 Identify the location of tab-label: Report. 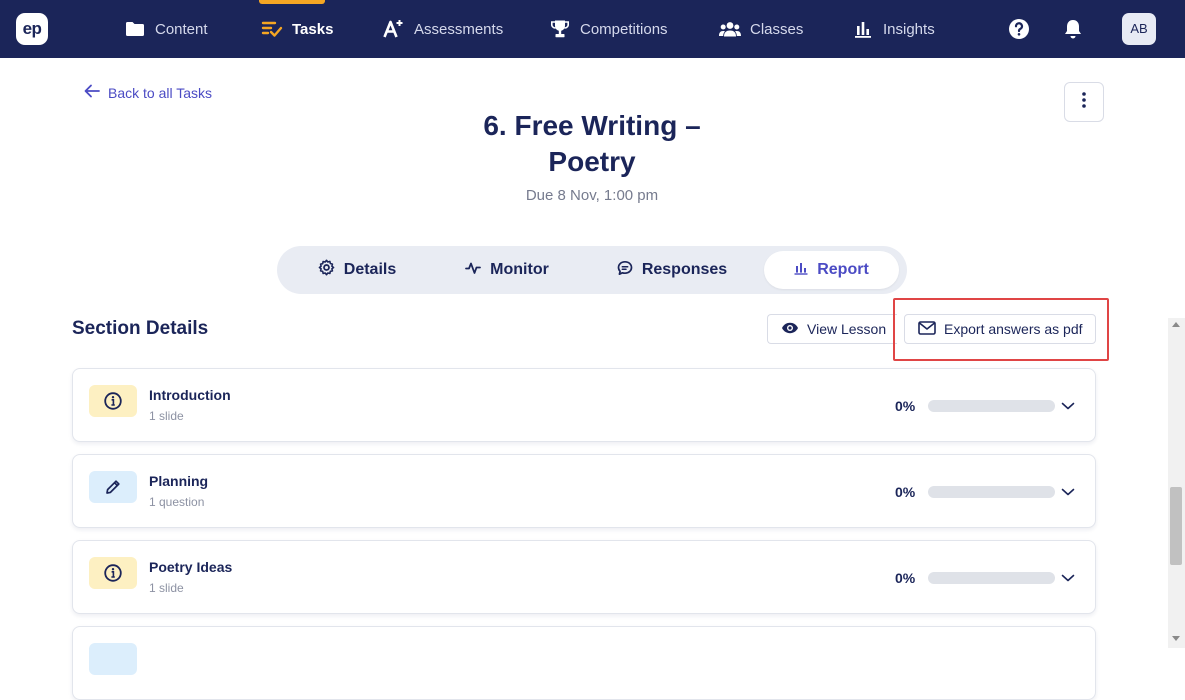
(843, 269).